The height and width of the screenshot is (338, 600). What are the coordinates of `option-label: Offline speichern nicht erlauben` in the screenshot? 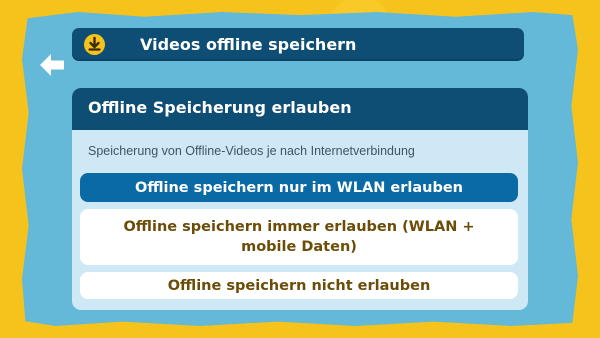 It's located at (299, 285).